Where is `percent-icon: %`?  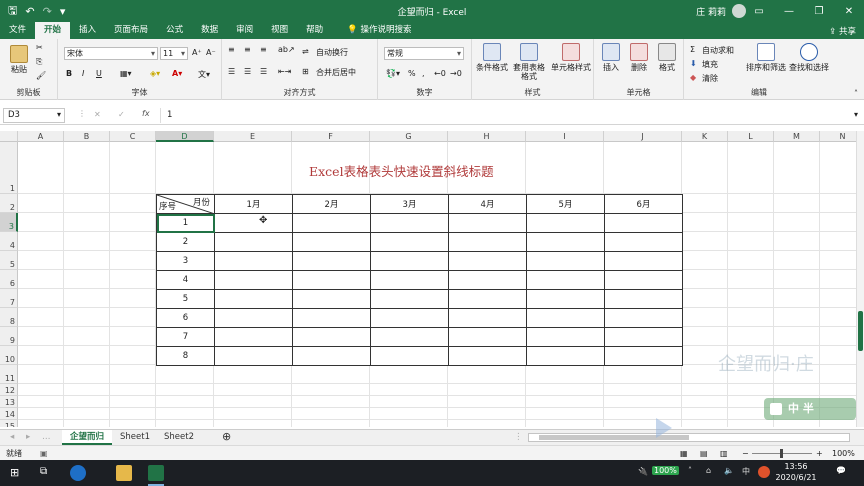 percent-icon: % is located at coordinates (412, 73).